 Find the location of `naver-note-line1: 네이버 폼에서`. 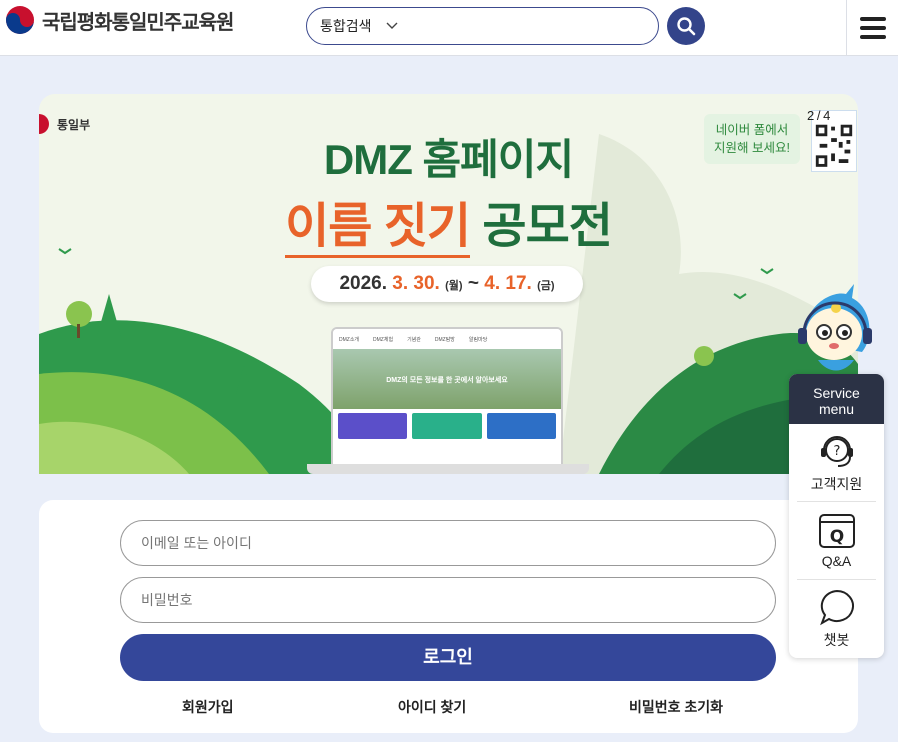

naver-note-line1: 네이버 폼에서 is located at coordinates (752, 130).